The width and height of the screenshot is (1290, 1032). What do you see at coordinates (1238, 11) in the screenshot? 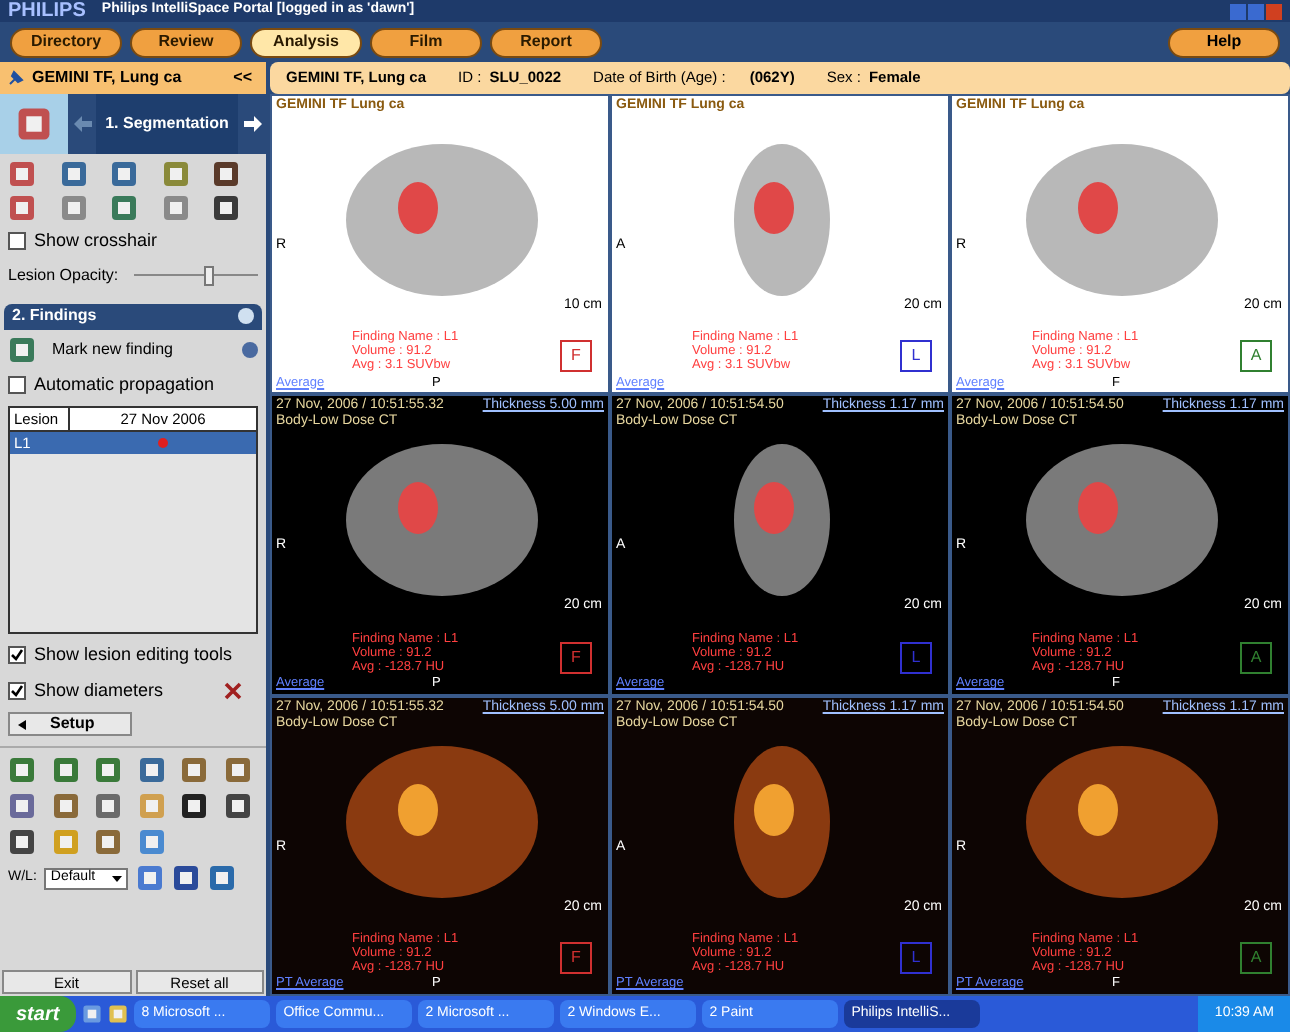
I see `minimize-icon` at bounding box center [1238, 11].